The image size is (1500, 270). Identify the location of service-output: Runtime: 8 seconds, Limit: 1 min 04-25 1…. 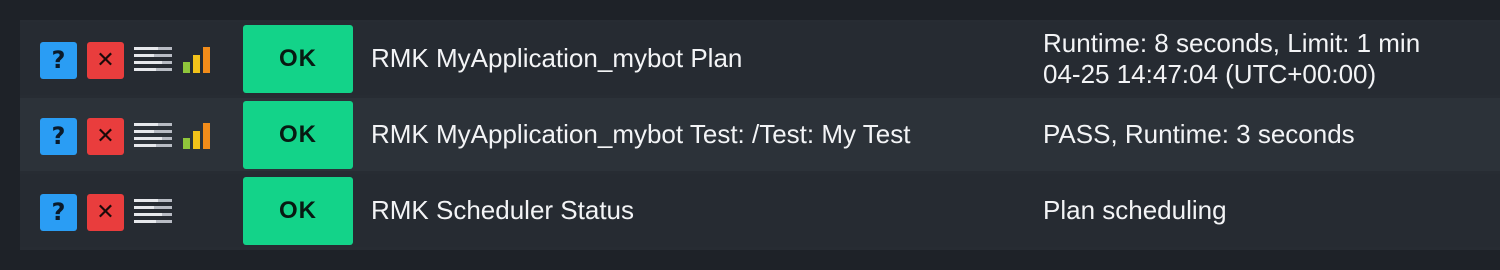
(1271, 58).